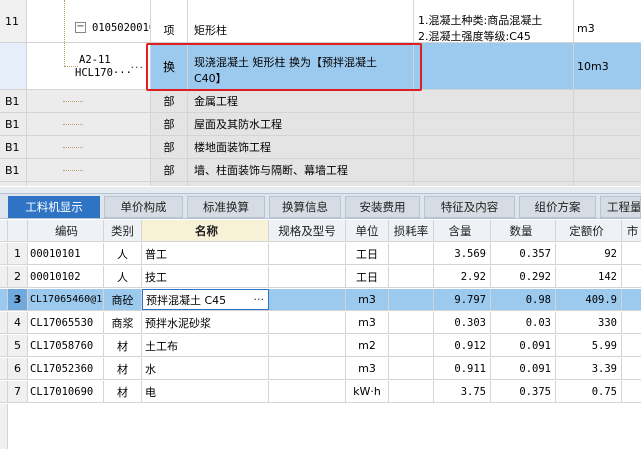  I want to click on table-row: 1 00010101 人 普工 工日 3.569 0.357 92, so click(320, 254).